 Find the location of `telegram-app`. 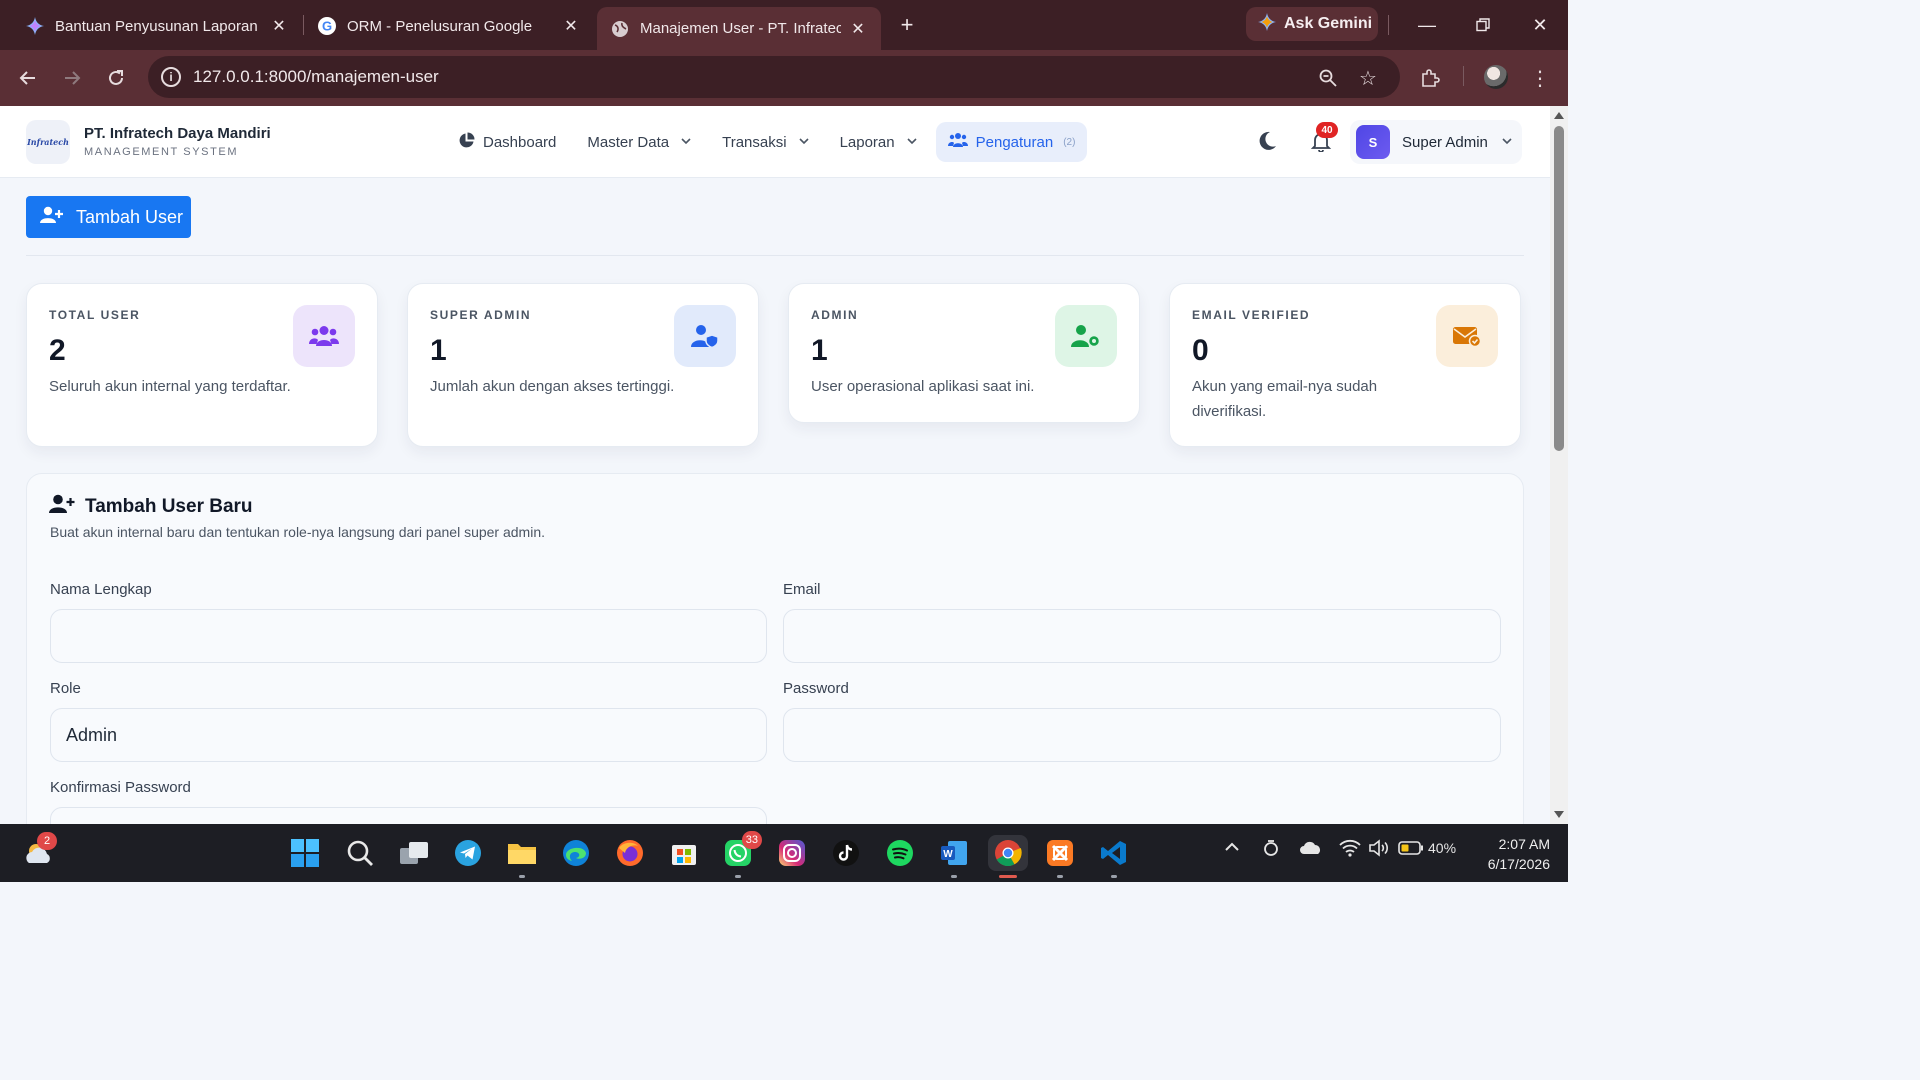

telegram-app is located at coordinates (468, 853).